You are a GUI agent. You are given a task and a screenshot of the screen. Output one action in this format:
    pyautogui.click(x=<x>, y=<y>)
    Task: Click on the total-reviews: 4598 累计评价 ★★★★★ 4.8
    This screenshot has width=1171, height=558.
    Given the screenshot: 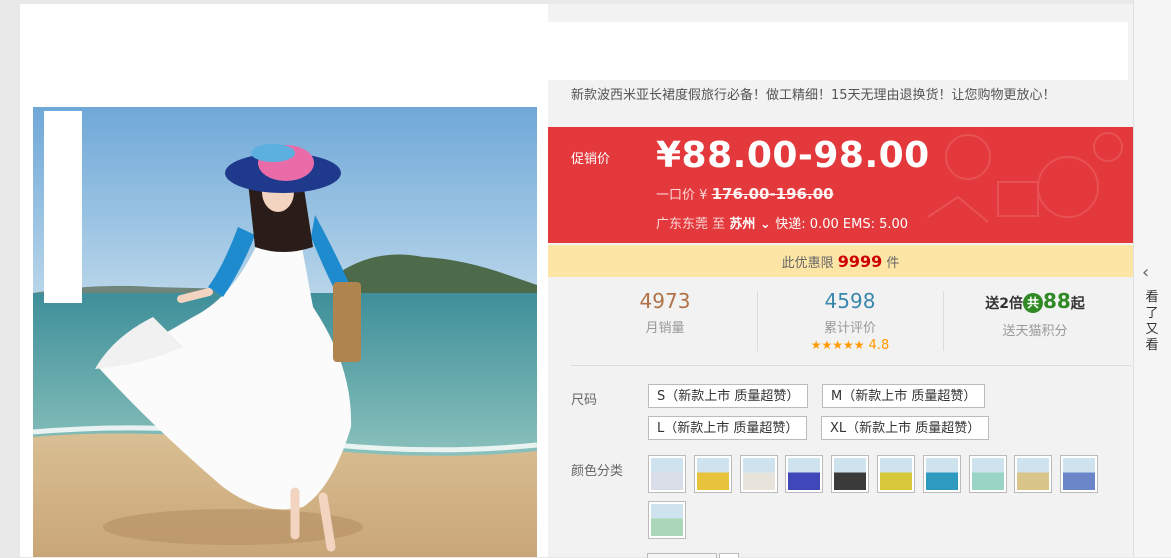 What is the action you would take?
    pyautogui.click(x=850, y=321)
    